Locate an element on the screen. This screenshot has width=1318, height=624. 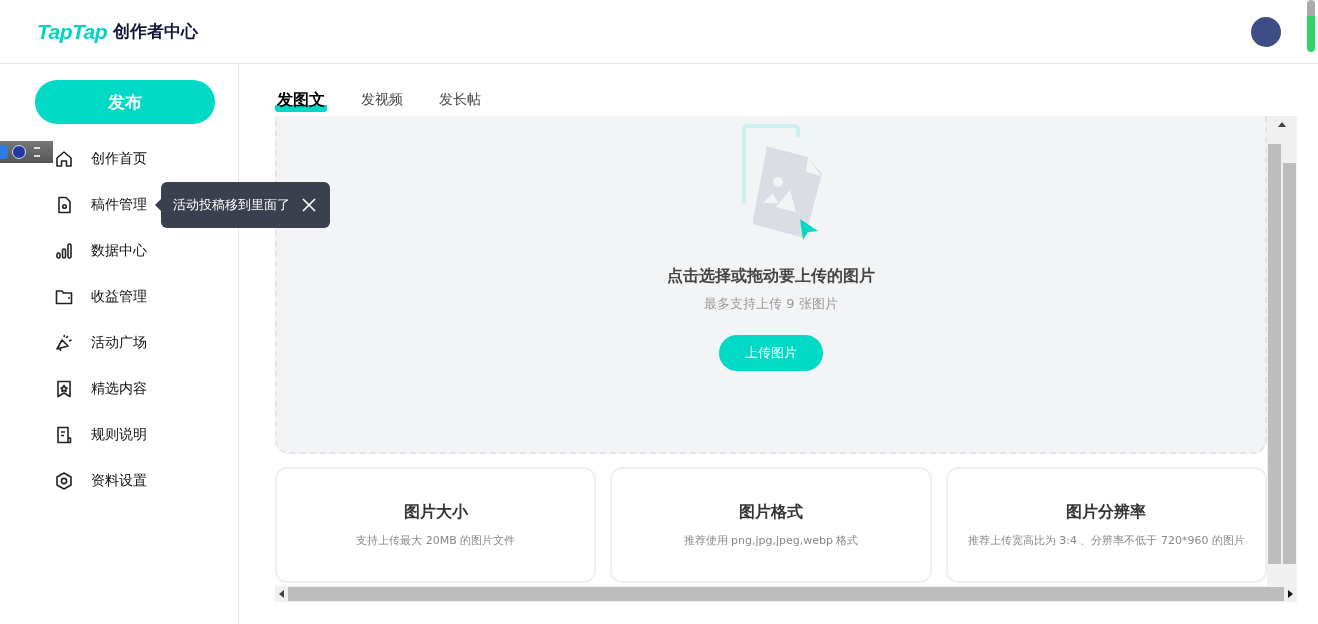
horizontal-scrollbar is located at coordinates (786, 594).